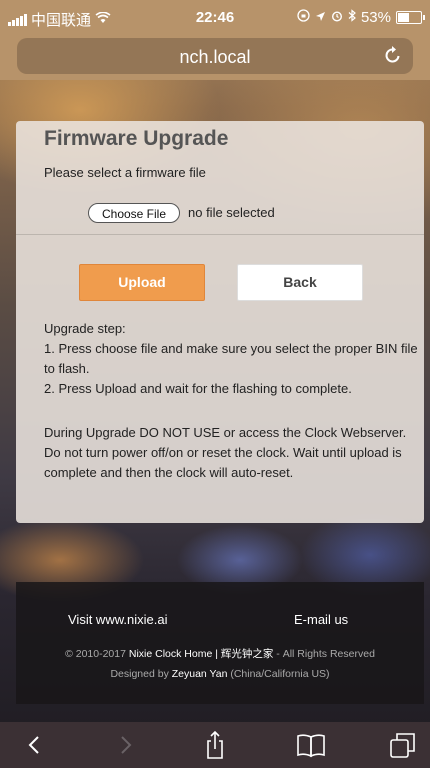 Image resolution: width=430 pixels, height=768 pixels. I want to click on browser-address-bar: nch.local, so click(215, 57).